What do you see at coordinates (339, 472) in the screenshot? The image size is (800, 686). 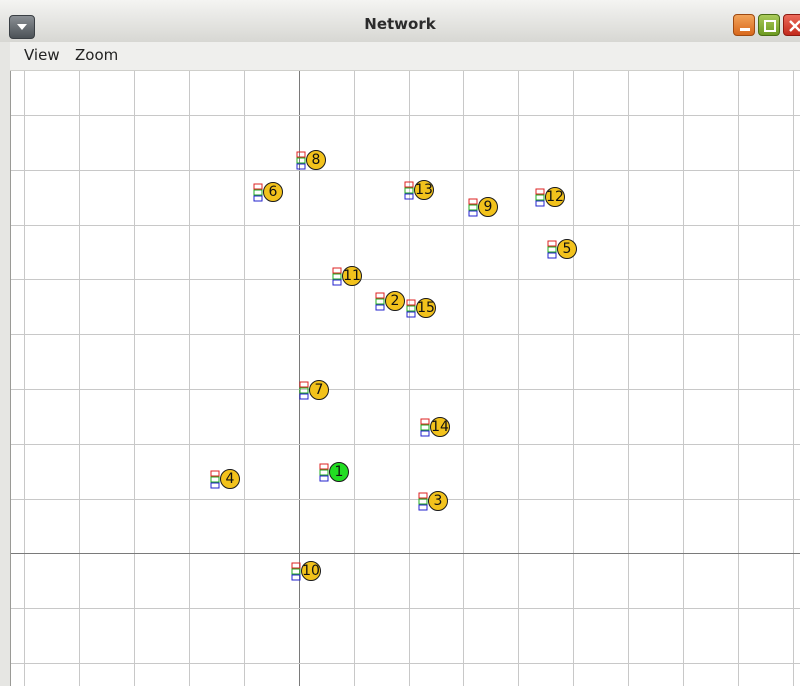 I see `node-label: 1` at bounding box center [339, 472].